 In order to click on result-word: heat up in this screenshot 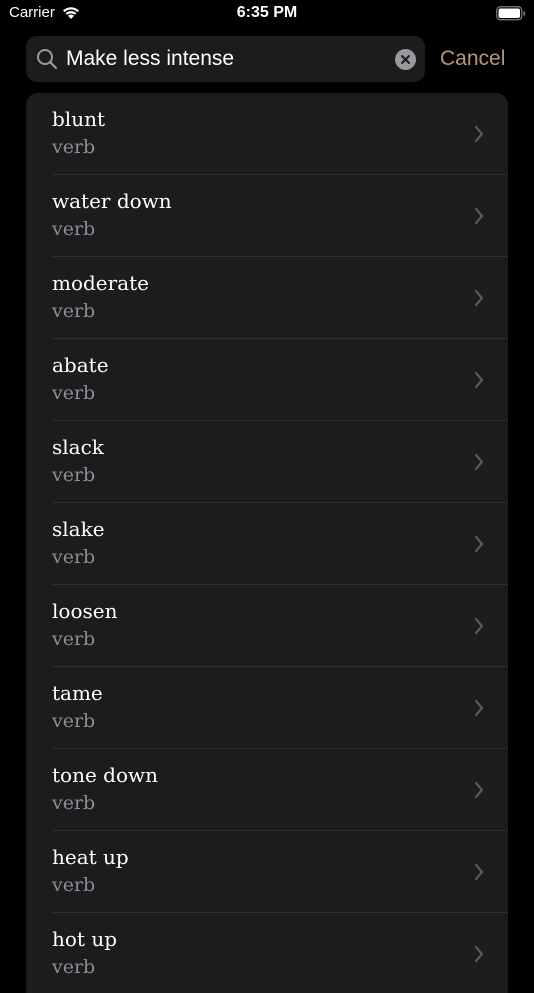, I will do `click(90, 857)`.